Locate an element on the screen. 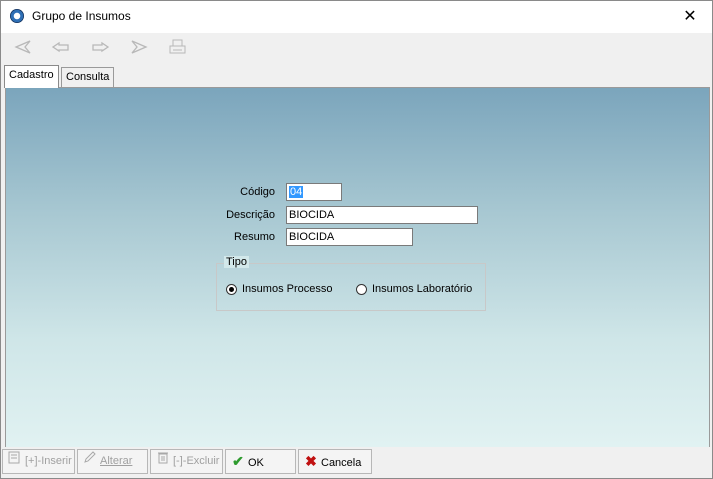 The image size is (713, 479). alterar-label: Alterar is located at coordinates (116, 461).